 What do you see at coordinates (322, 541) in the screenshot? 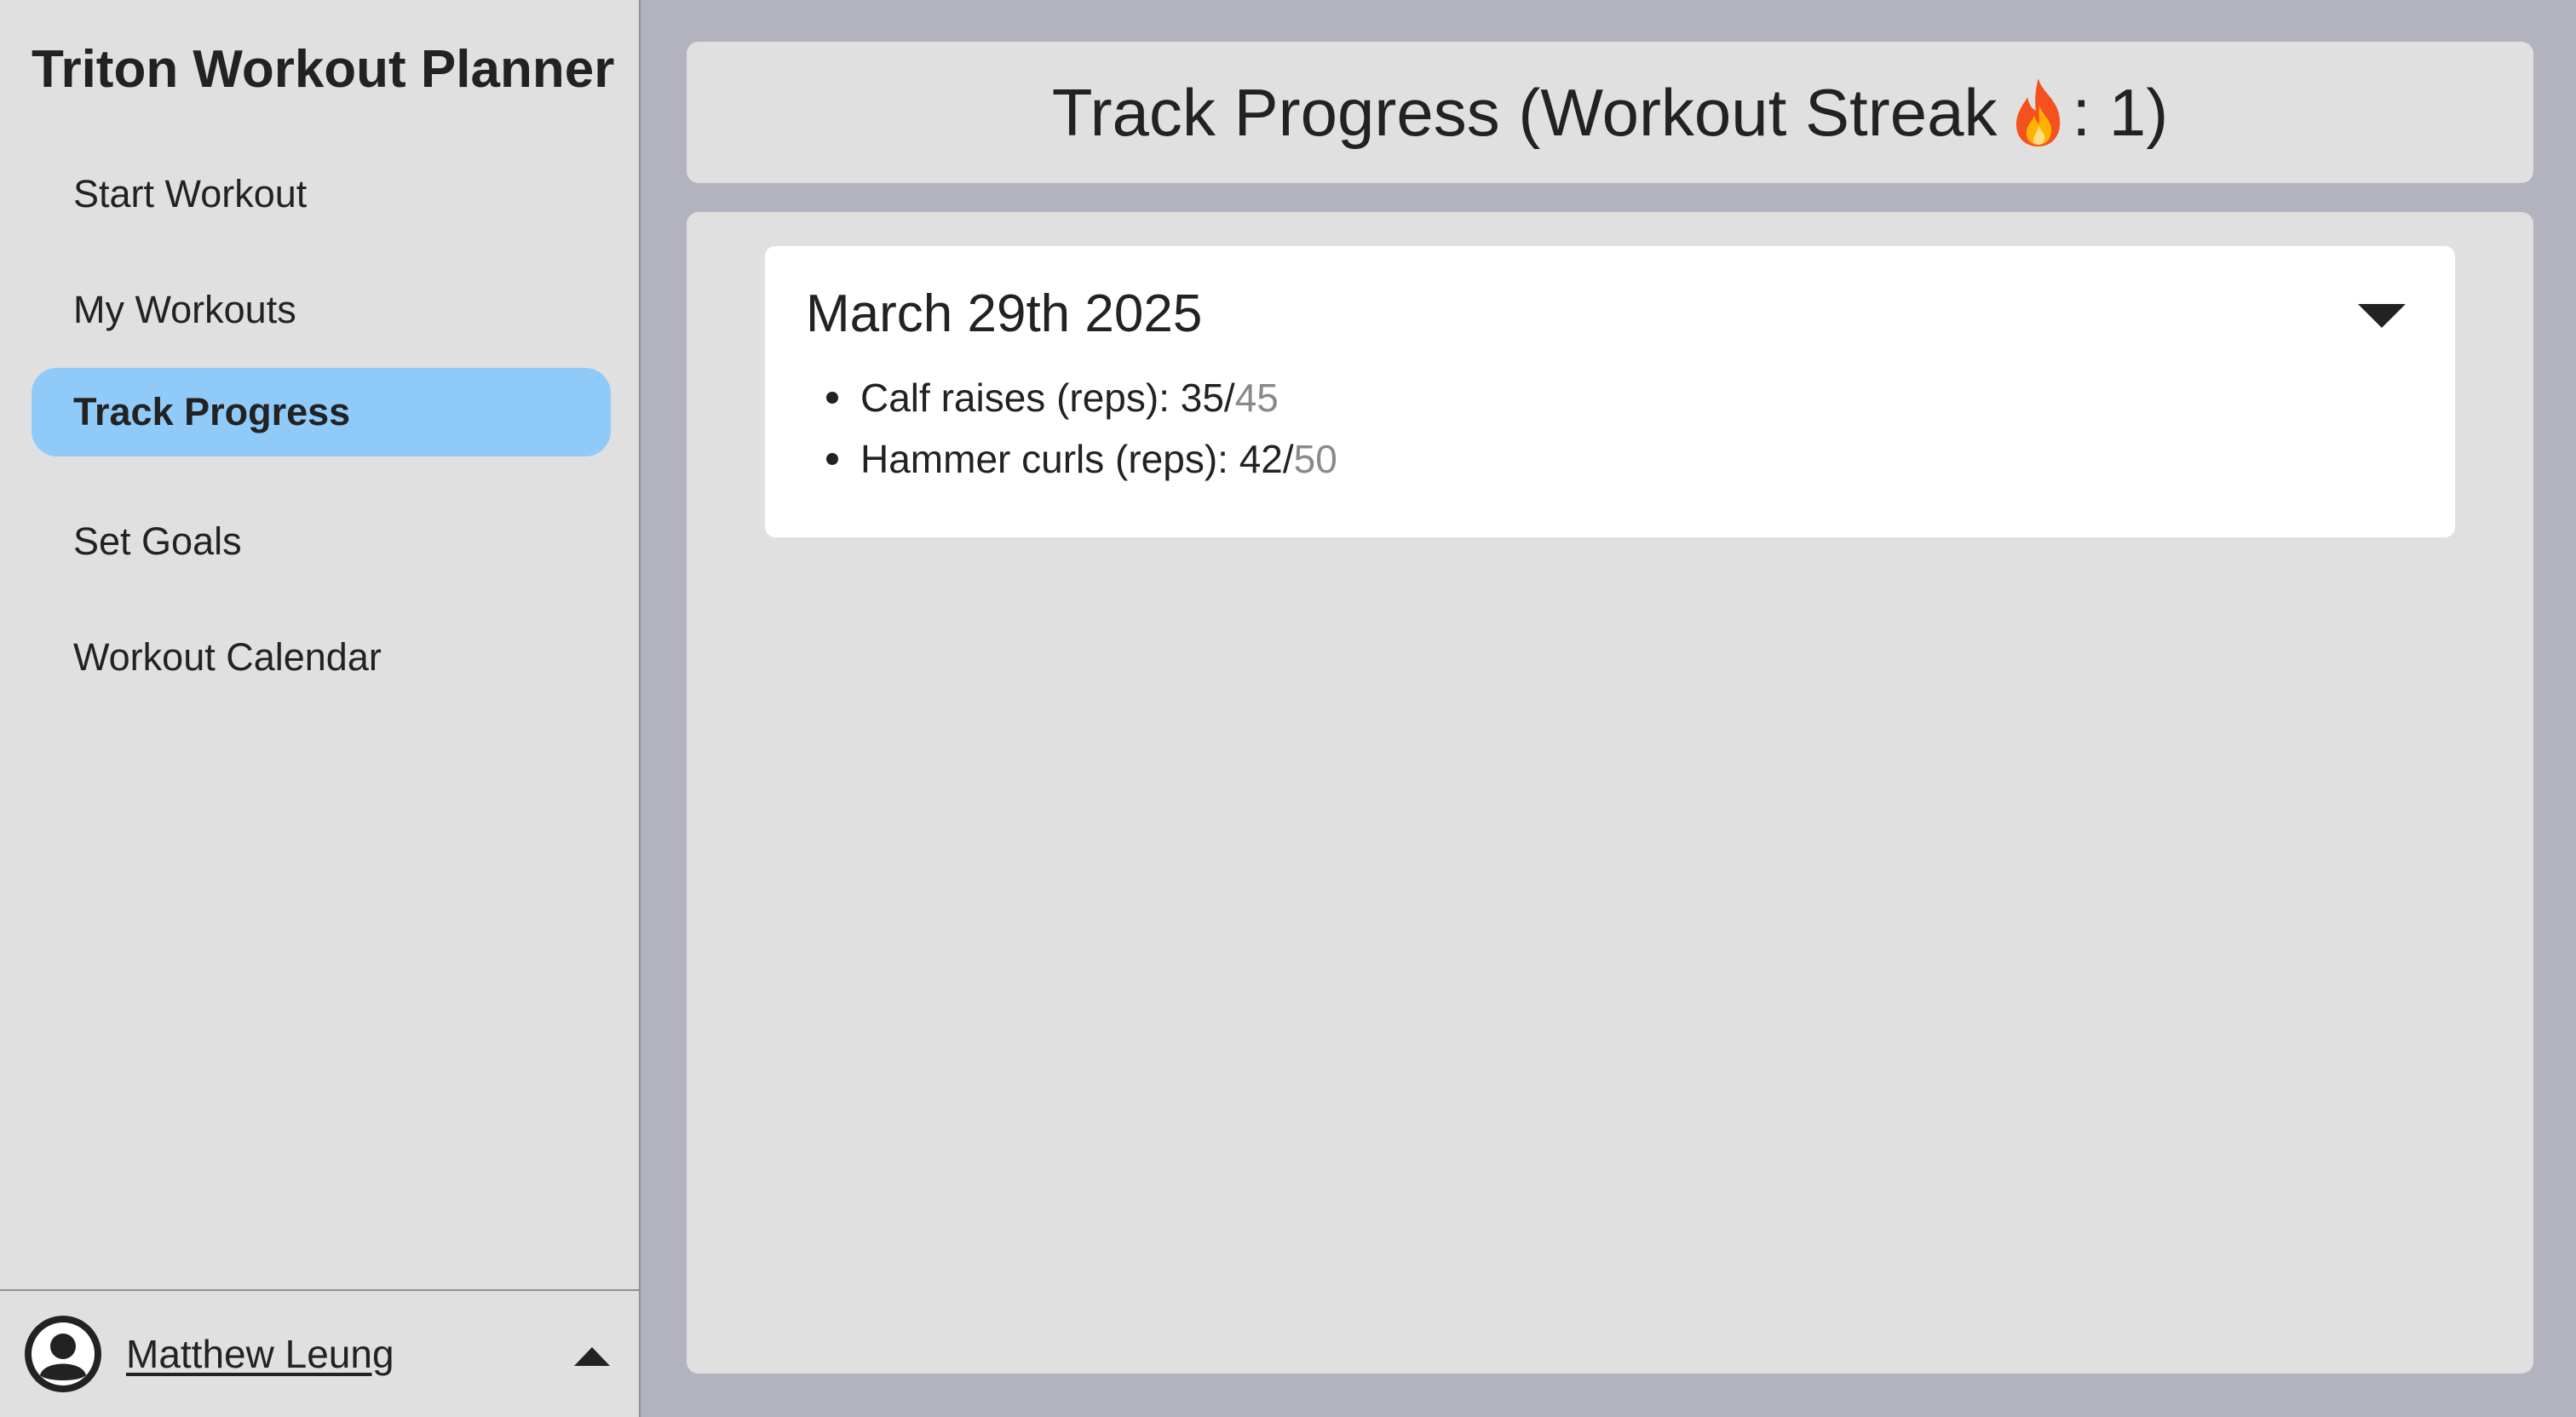
I see `sidebar-item-set-goals: Set Goals` at bounding box center [322, 541].